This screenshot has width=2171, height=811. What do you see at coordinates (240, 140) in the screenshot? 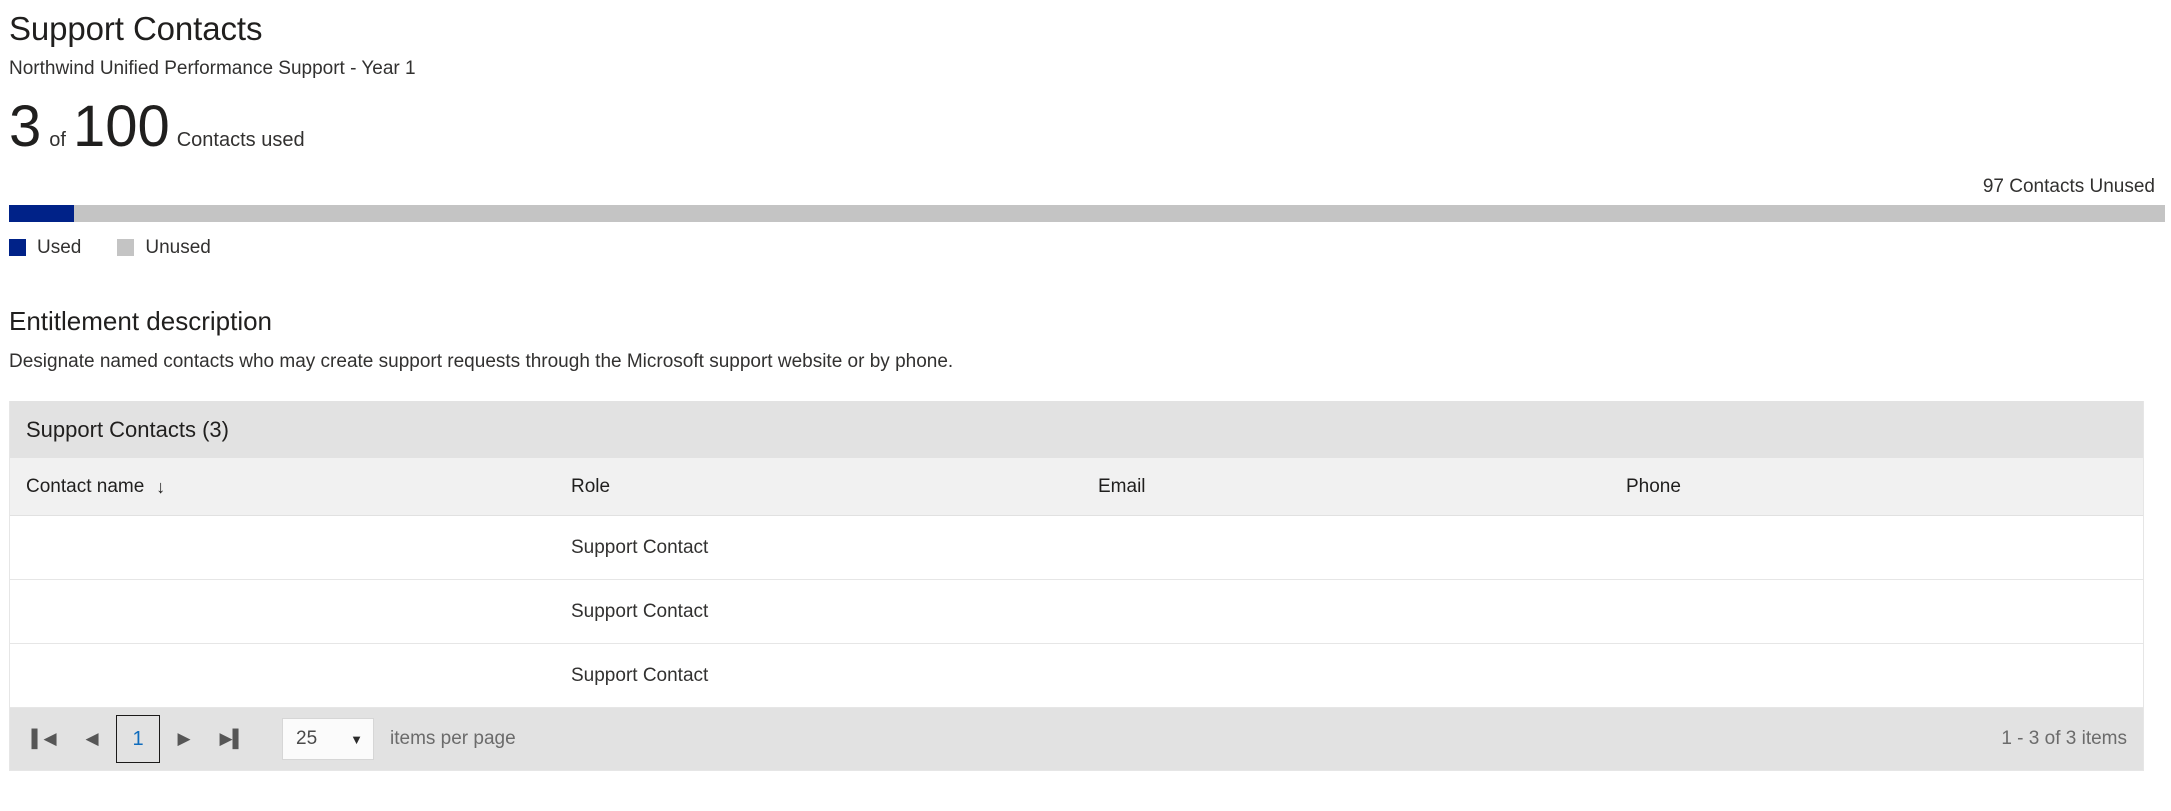
I see `usage-caption: Contacts used` at bounding box center [240, 140].